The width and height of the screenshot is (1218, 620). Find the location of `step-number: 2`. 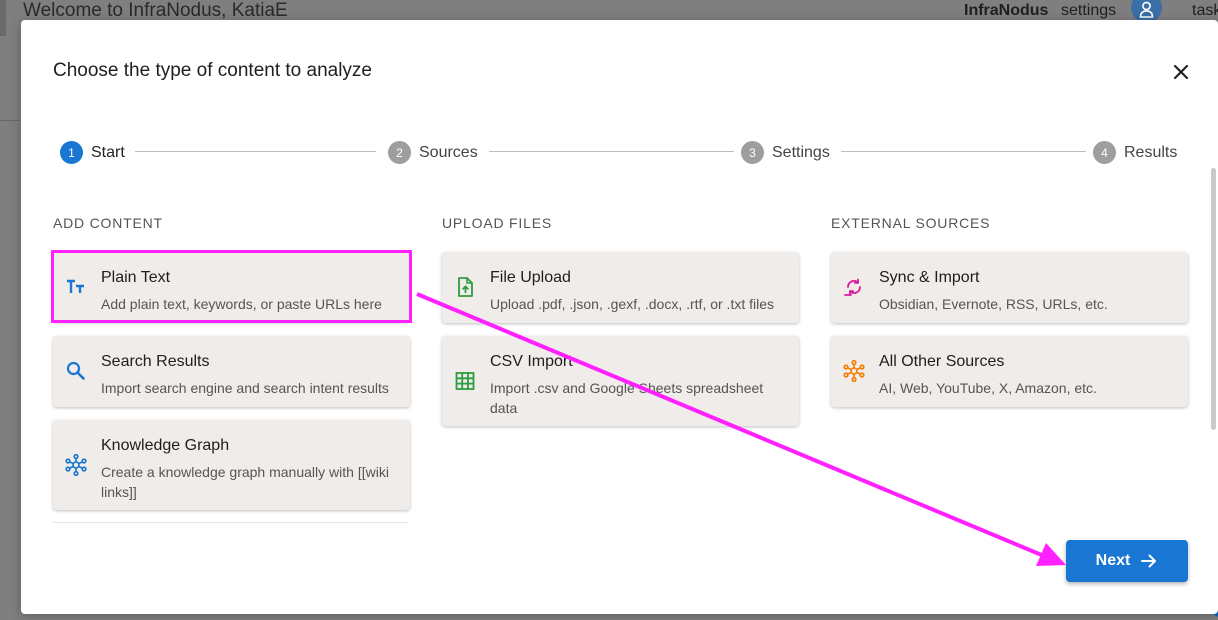

step-number: 2 is located at coordinates (399, 152).